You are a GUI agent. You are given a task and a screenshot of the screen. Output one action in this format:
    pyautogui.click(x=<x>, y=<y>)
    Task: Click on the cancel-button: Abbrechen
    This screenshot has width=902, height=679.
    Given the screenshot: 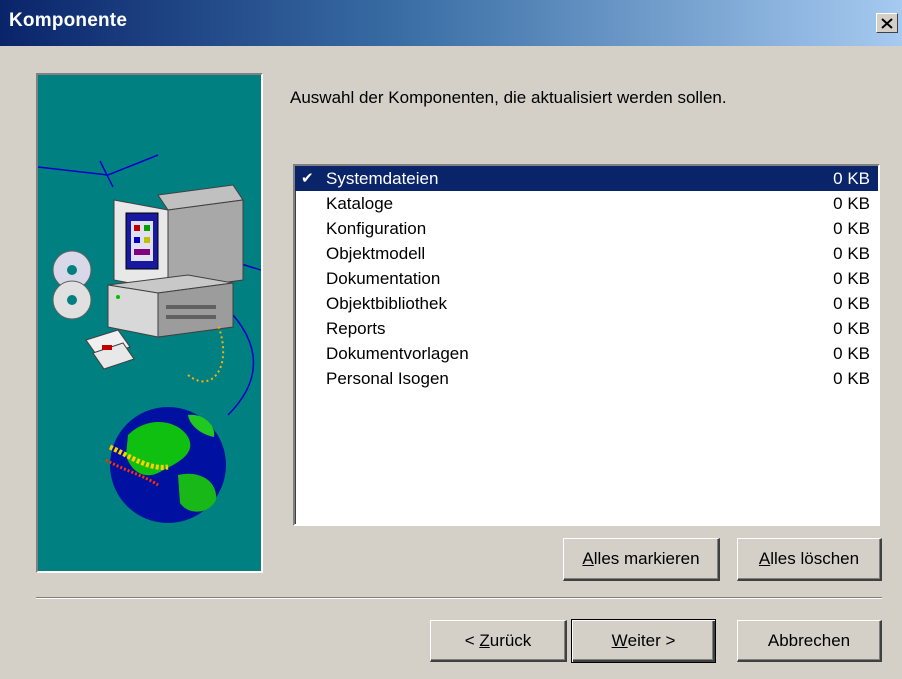 What is the action you would take?
    pyautogui.click(x=809, y=641)
    